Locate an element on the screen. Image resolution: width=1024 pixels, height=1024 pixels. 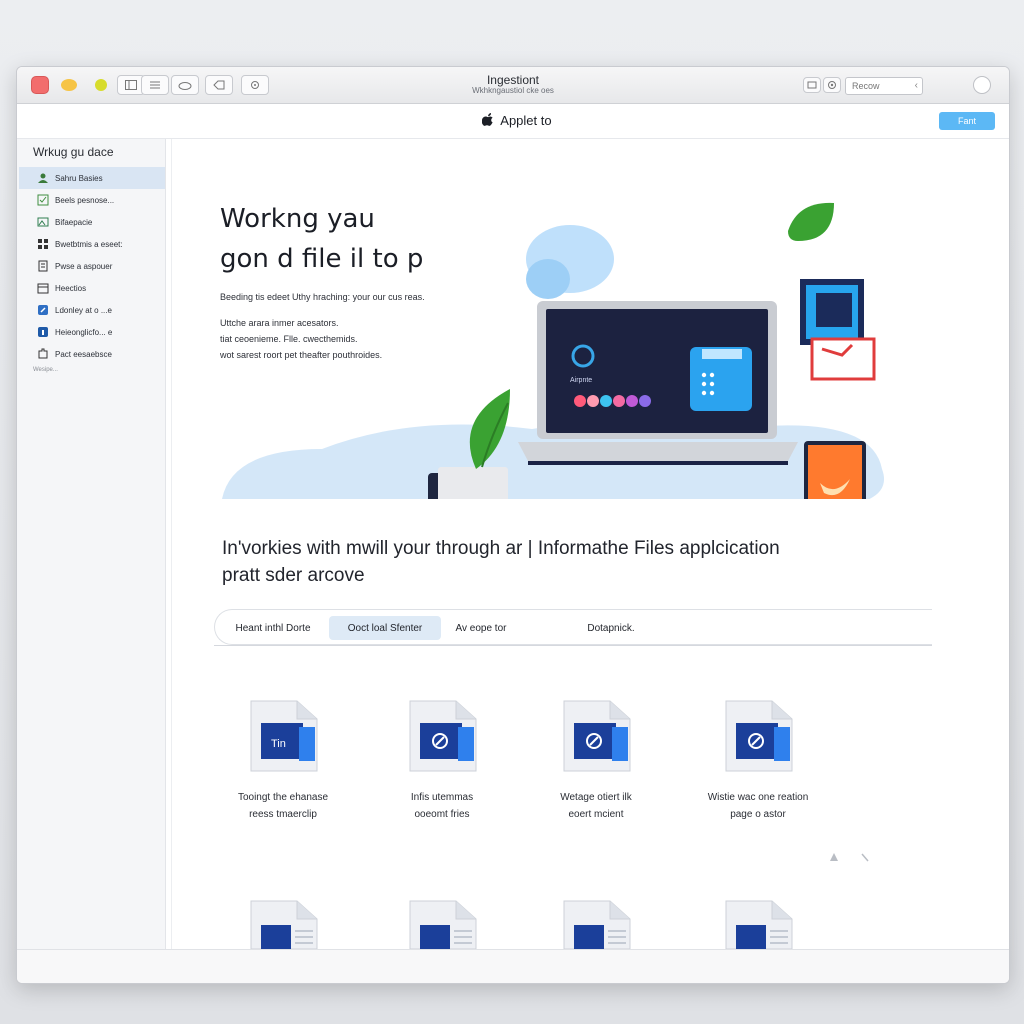
sidebar-item-label: Heectios is located at coordinates (71, 288).